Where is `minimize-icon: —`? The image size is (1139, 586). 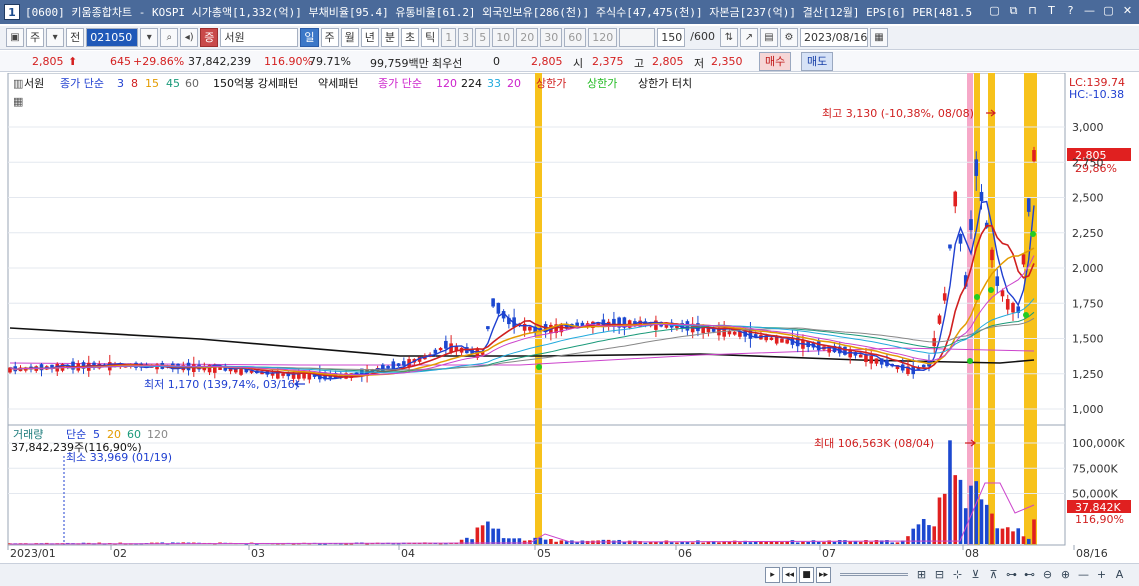
minimize-icon: — is located at coordinates (1089, 11).